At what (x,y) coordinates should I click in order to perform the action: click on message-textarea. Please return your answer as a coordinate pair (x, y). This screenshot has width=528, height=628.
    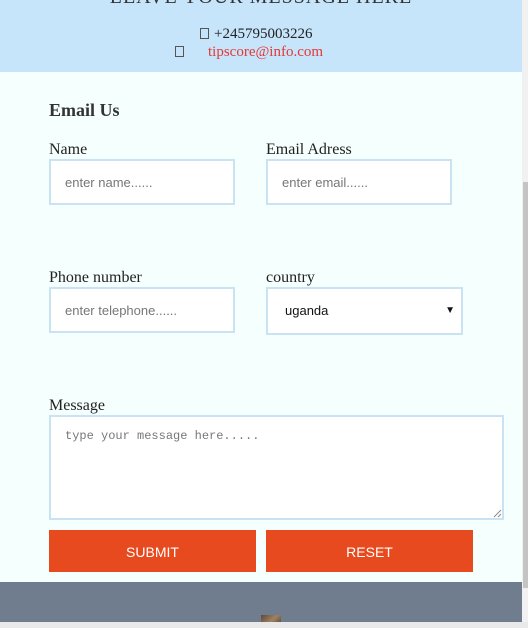
    Looking at the image, I should click on (276, 467).